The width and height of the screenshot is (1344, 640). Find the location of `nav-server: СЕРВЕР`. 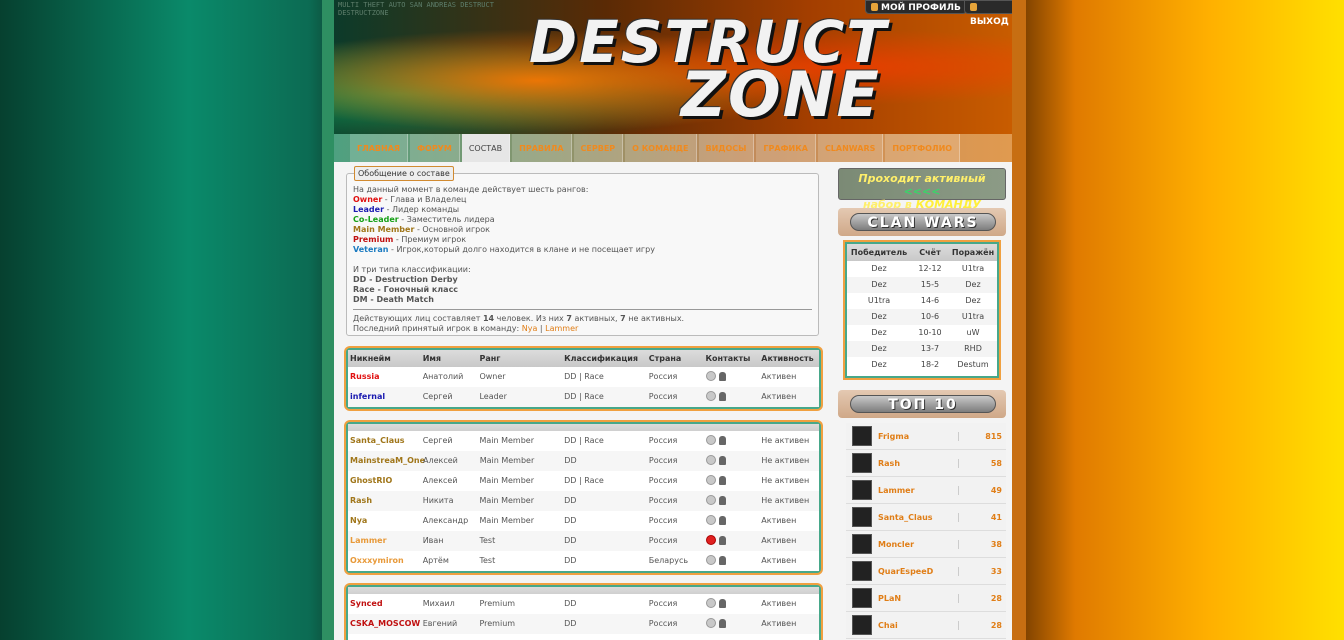

nav-server: СЕРВЕР is located at coordinates (598, 148).